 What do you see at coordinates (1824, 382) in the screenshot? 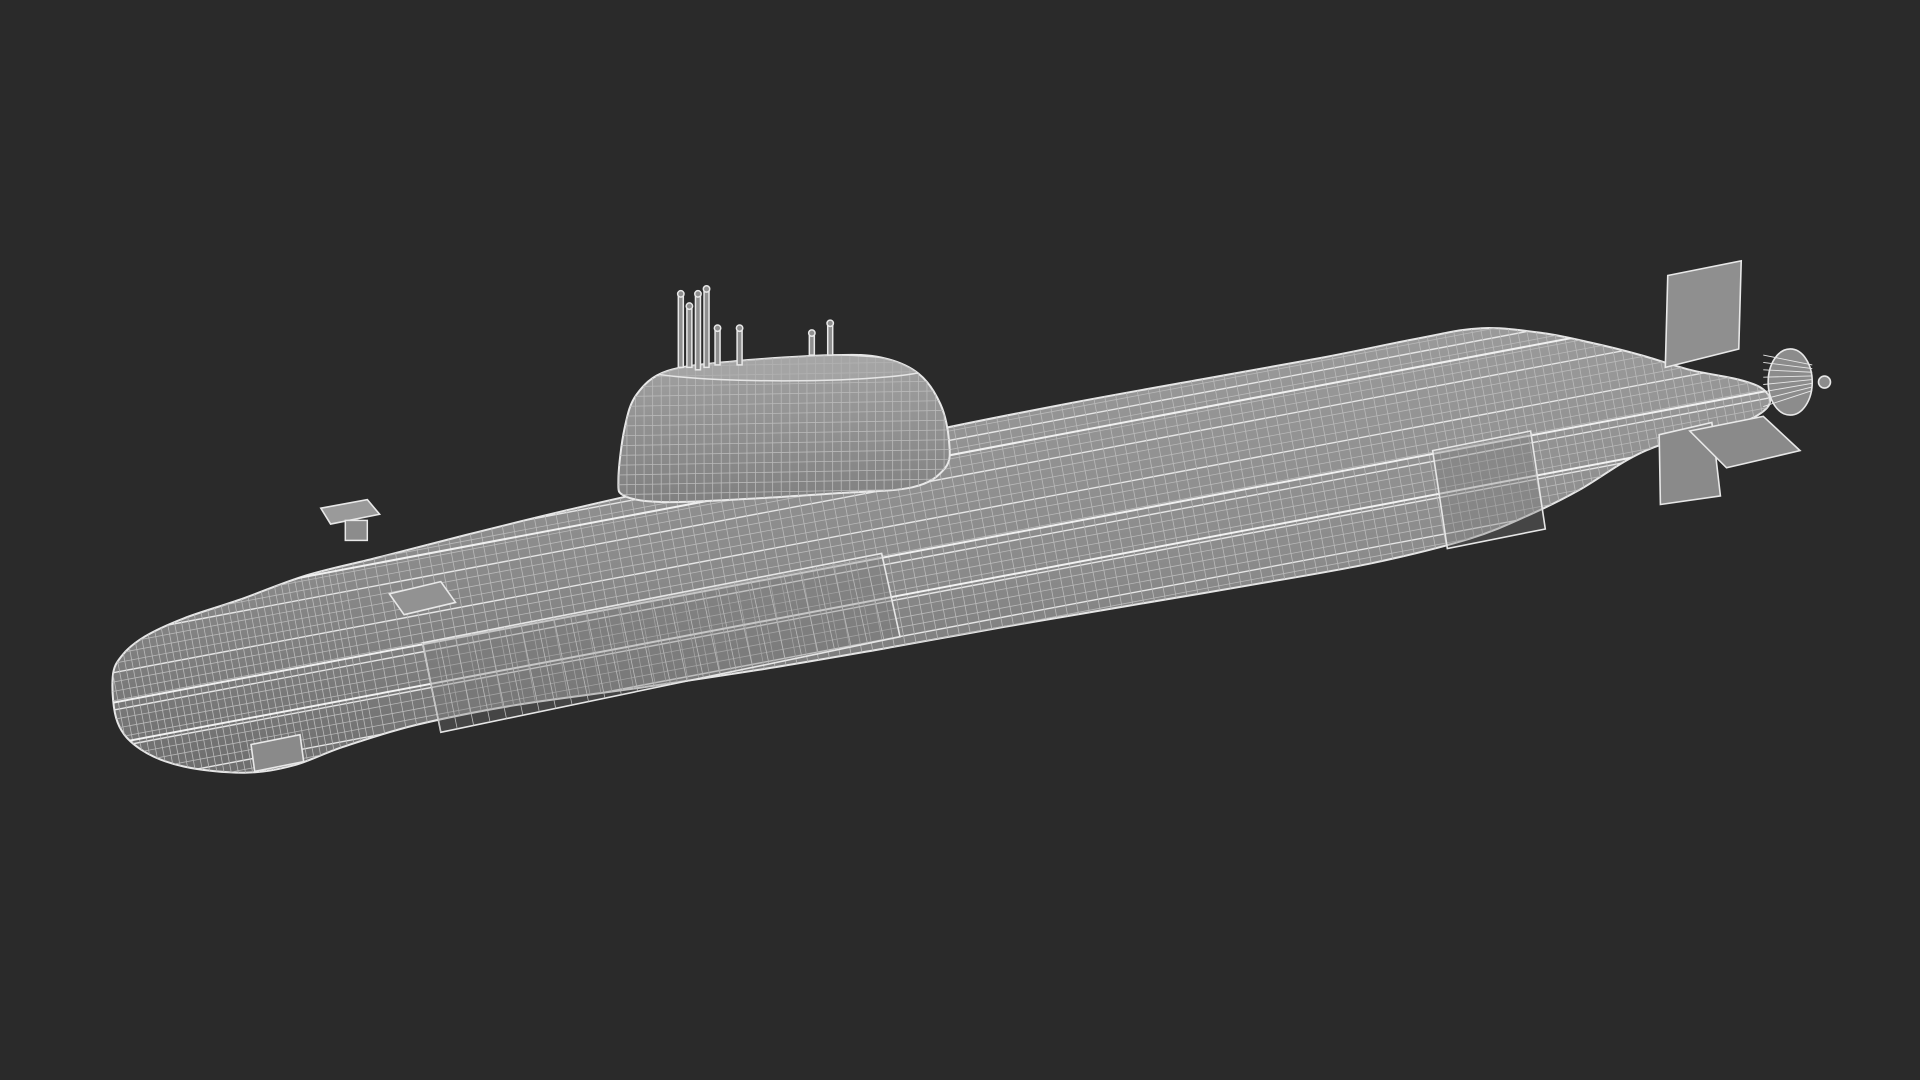
I see `propulsor-hub` at bounding box center [1824, 382].